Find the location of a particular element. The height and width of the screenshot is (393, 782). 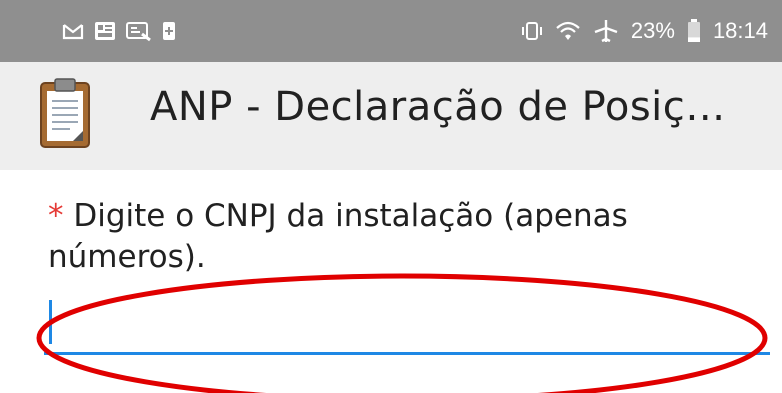

required-marker: * is located at coordinates (56, 216).